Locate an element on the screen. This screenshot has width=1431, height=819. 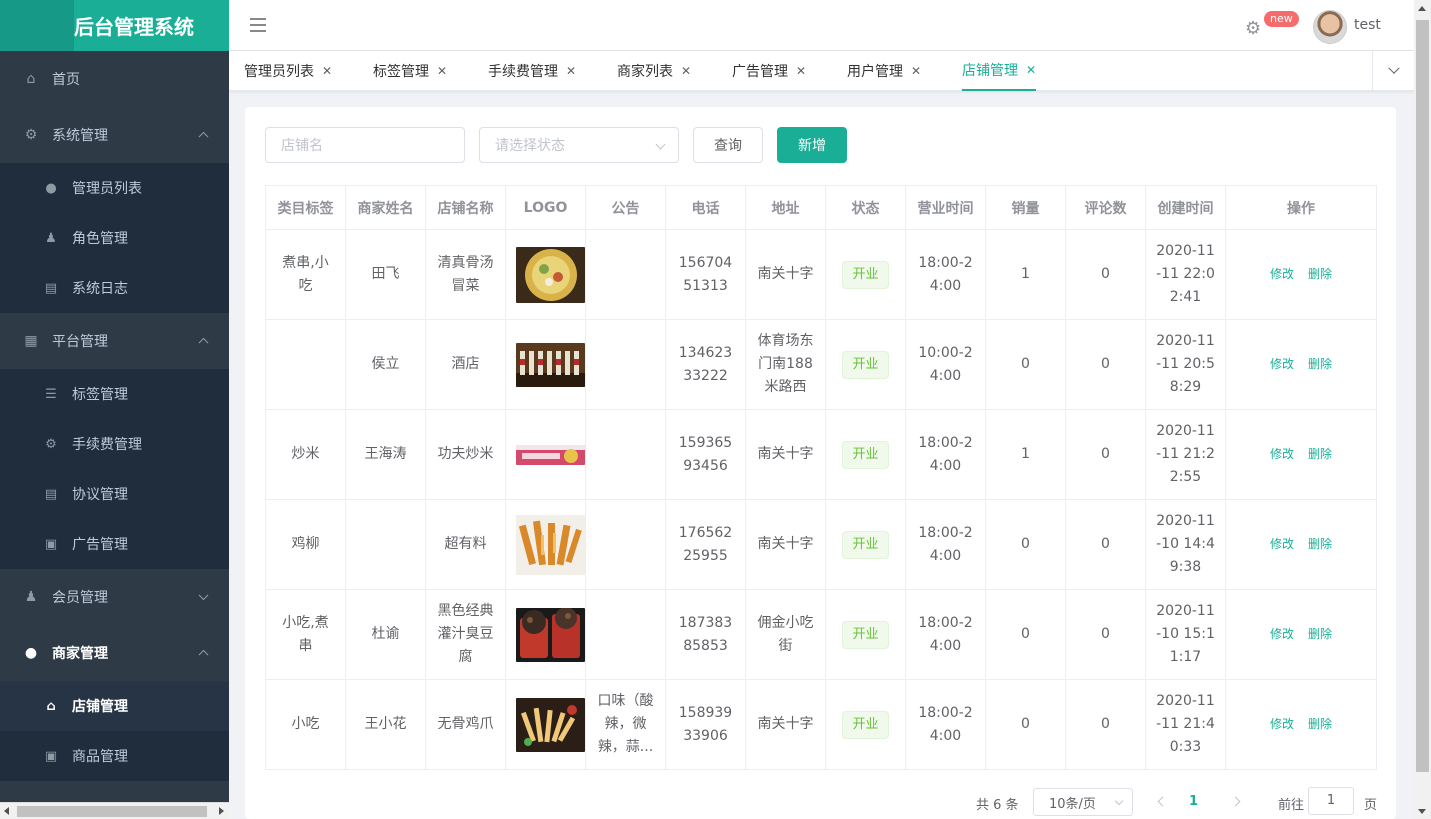
submenu-platform: ☰ 标签管理 ⚙ 手续费管理 ▤ 协议管理 ▣ 广告管理 is located at coordinates (114, 469).